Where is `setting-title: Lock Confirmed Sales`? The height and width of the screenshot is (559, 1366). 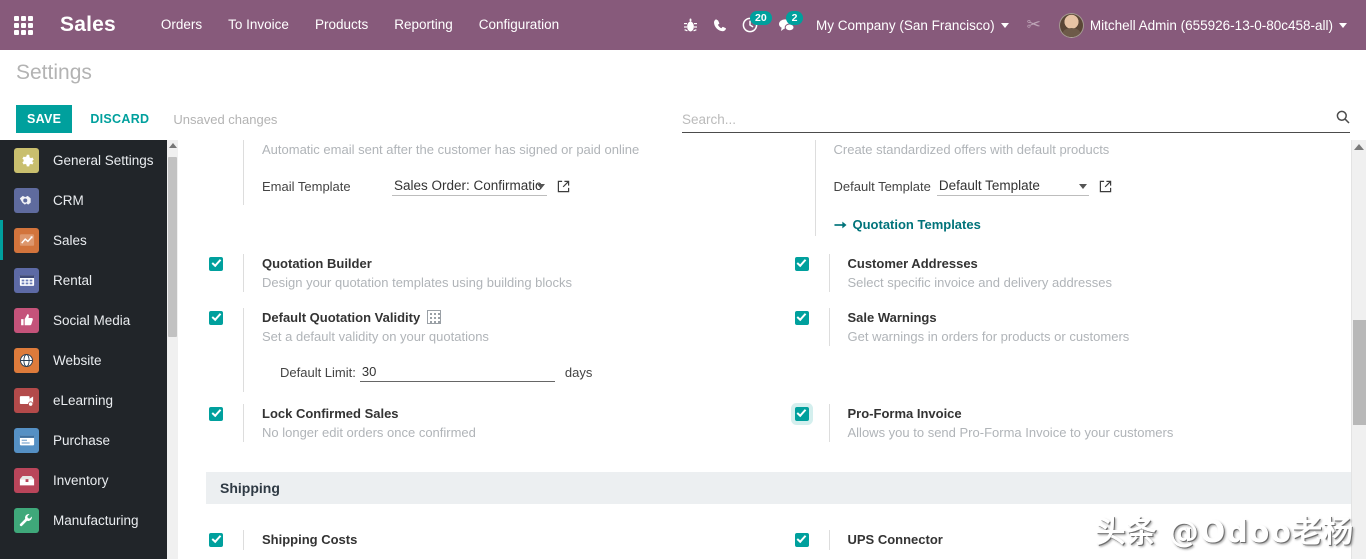 setting-title: Lock Confirmed Sales is located at coordinates (330, 413).